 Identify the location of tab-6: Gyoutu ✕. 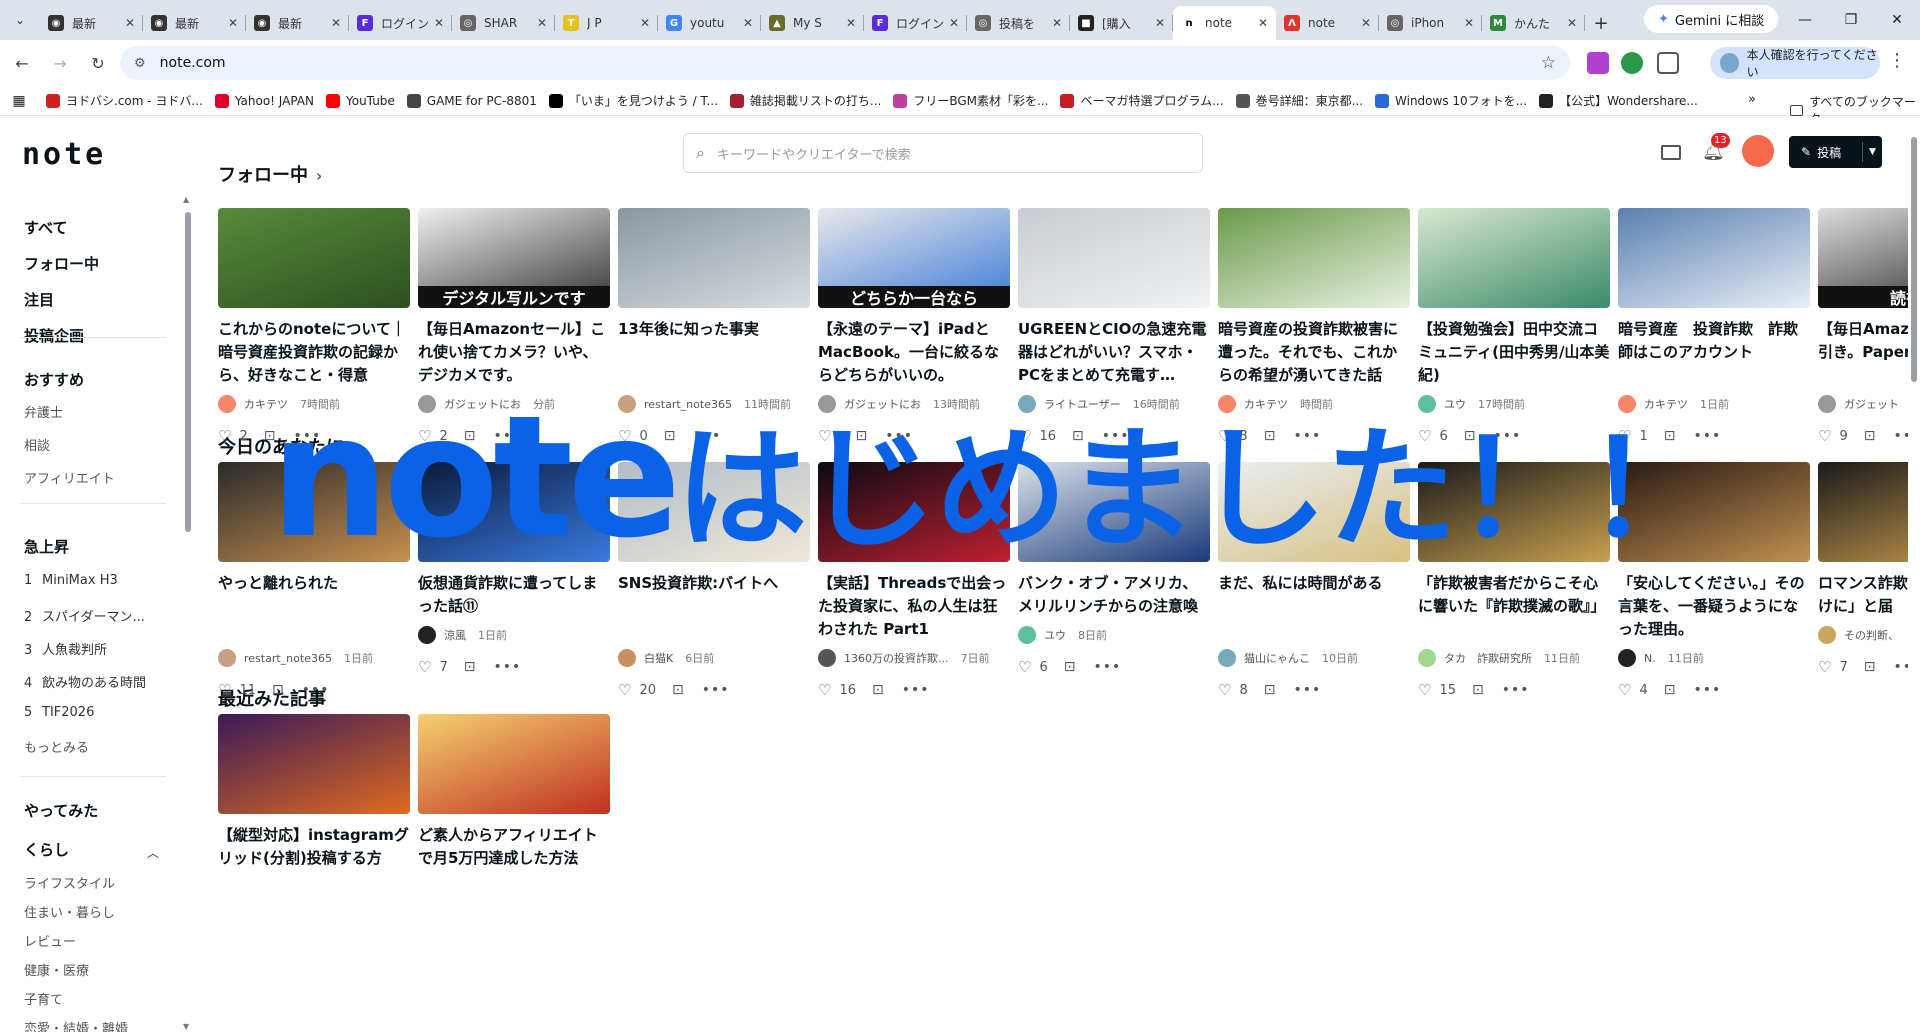
(709, 23).